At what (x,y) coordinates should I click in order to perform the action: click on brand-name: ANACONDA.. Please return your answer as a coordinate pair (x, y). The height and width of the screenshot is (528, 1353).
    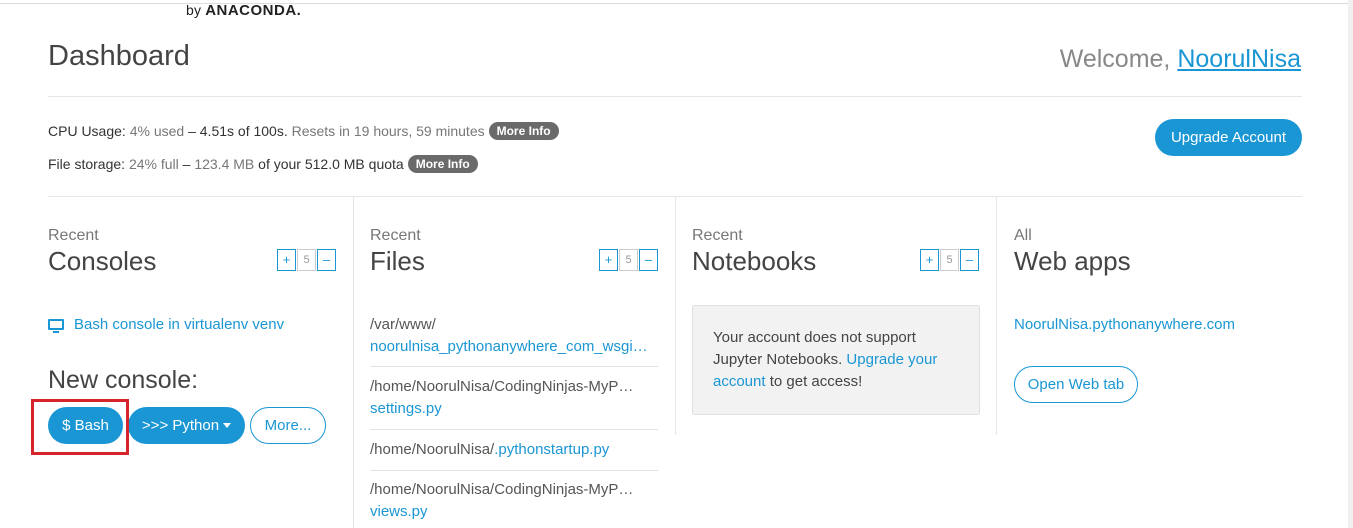
    Looking at the image, I should click on (253, 10).